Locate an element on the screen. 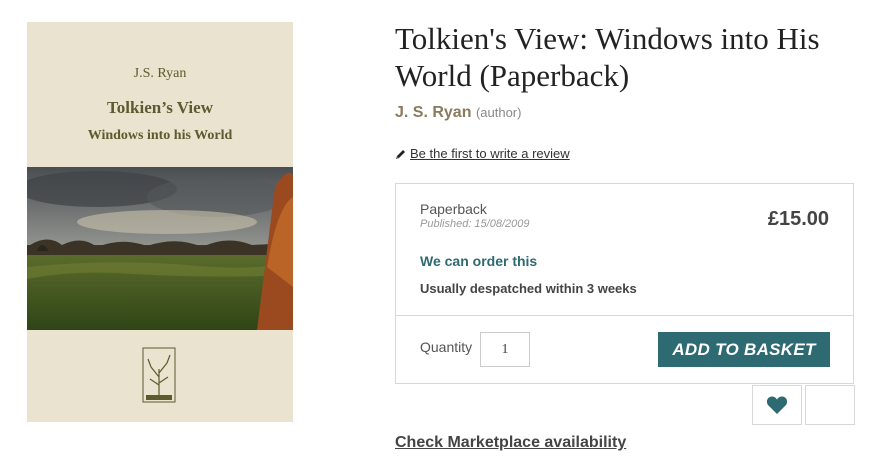  marketplace-link: Check Marketplace availability is located at coordinates (510, 443).